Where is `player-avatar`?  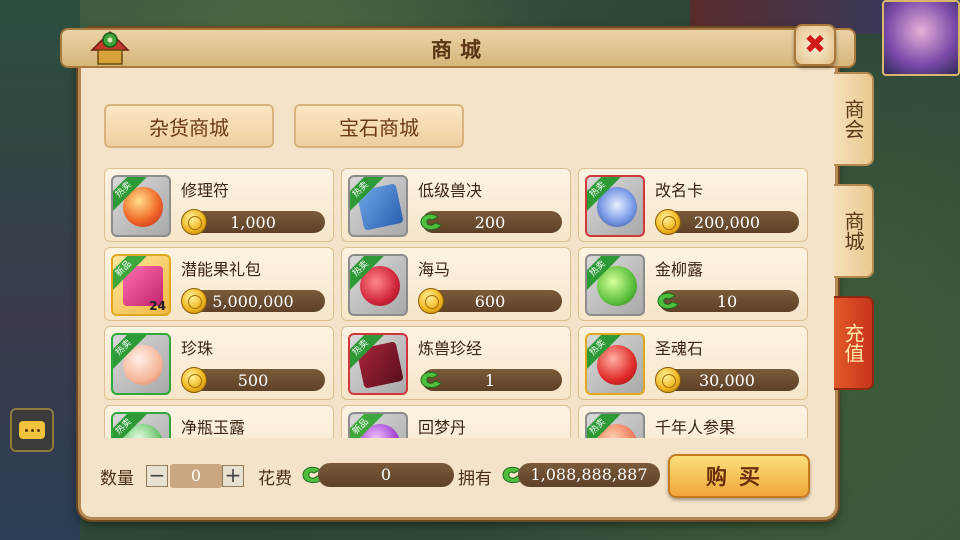
player-avatar is located at coordinates (921, 38).